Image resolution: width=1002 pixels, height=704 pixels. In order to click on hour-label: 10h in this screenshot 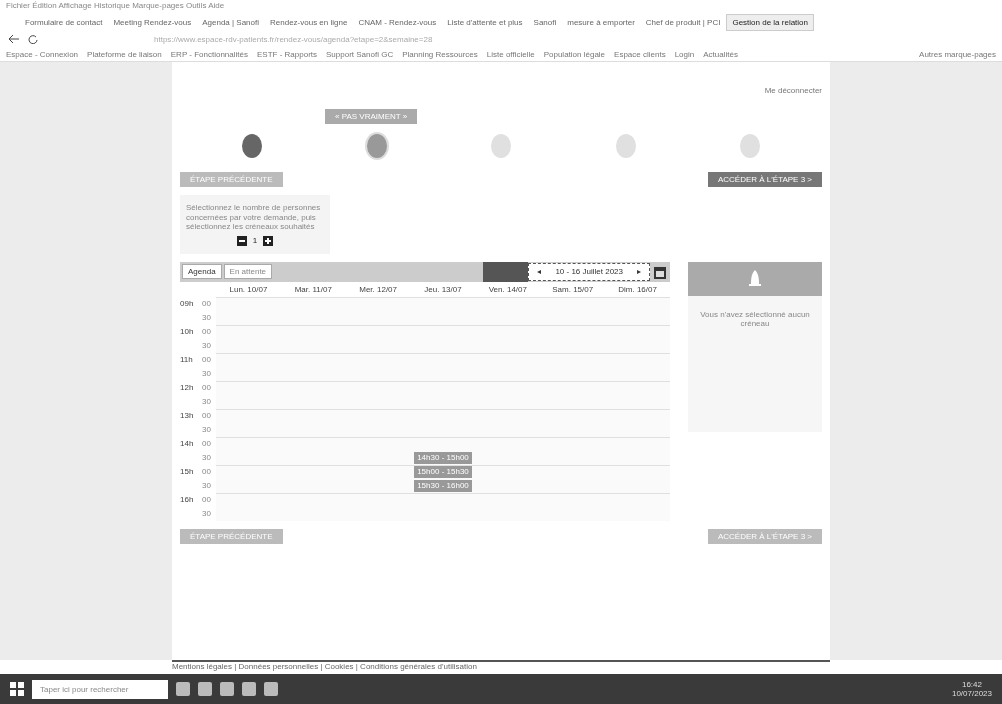, I will do `click(187, 331)`.